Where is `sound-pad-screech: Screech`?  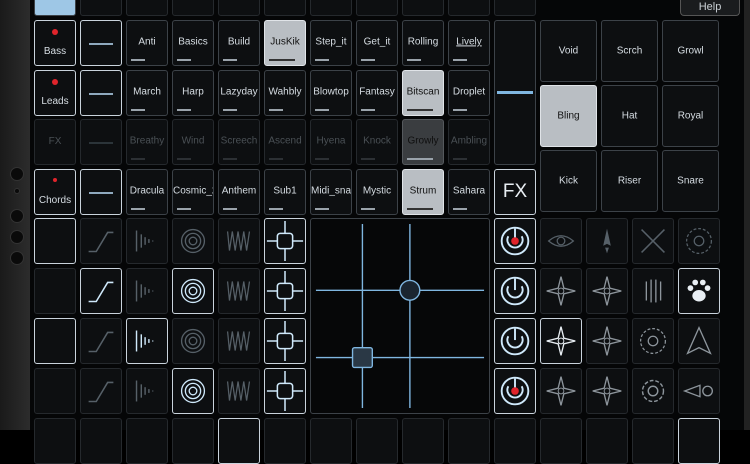 sound-pad-screech: Screech is located at coordinates (239, 142).